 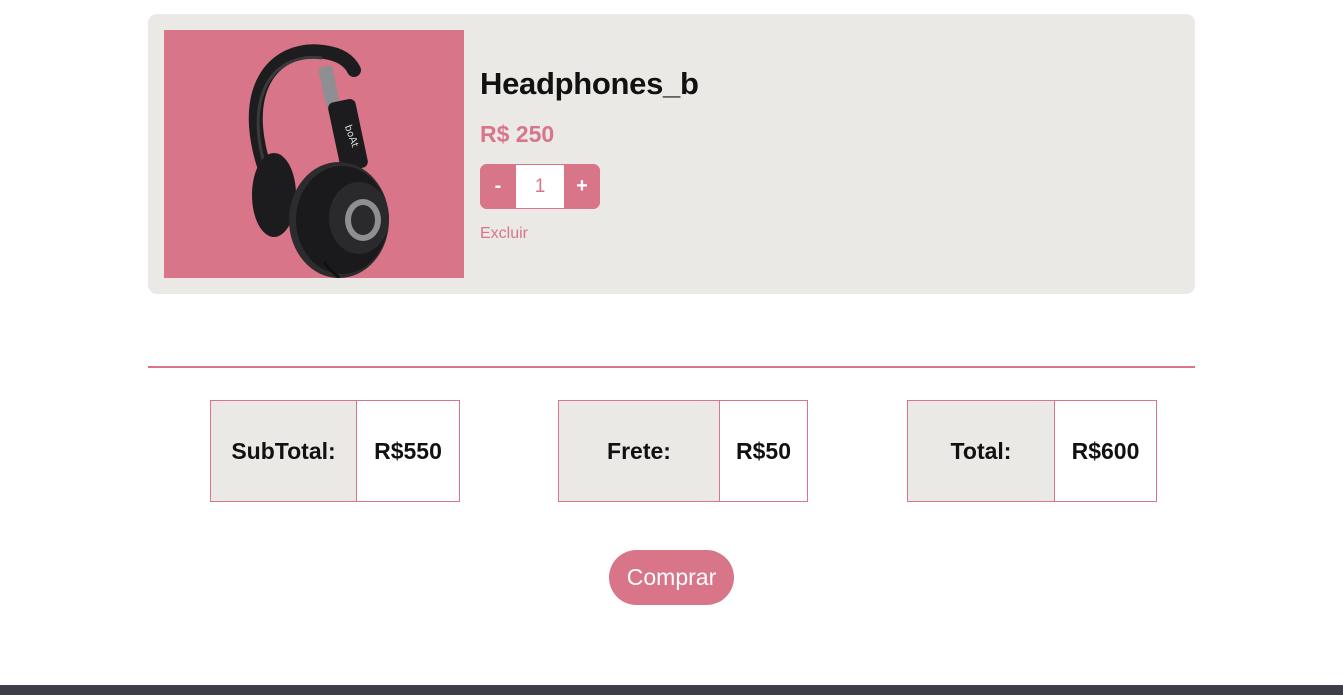 What do you see at coordinates (589, 83) in the screenshot?
I see `product-name: Headphones_b` at bounding box center [589, 83].